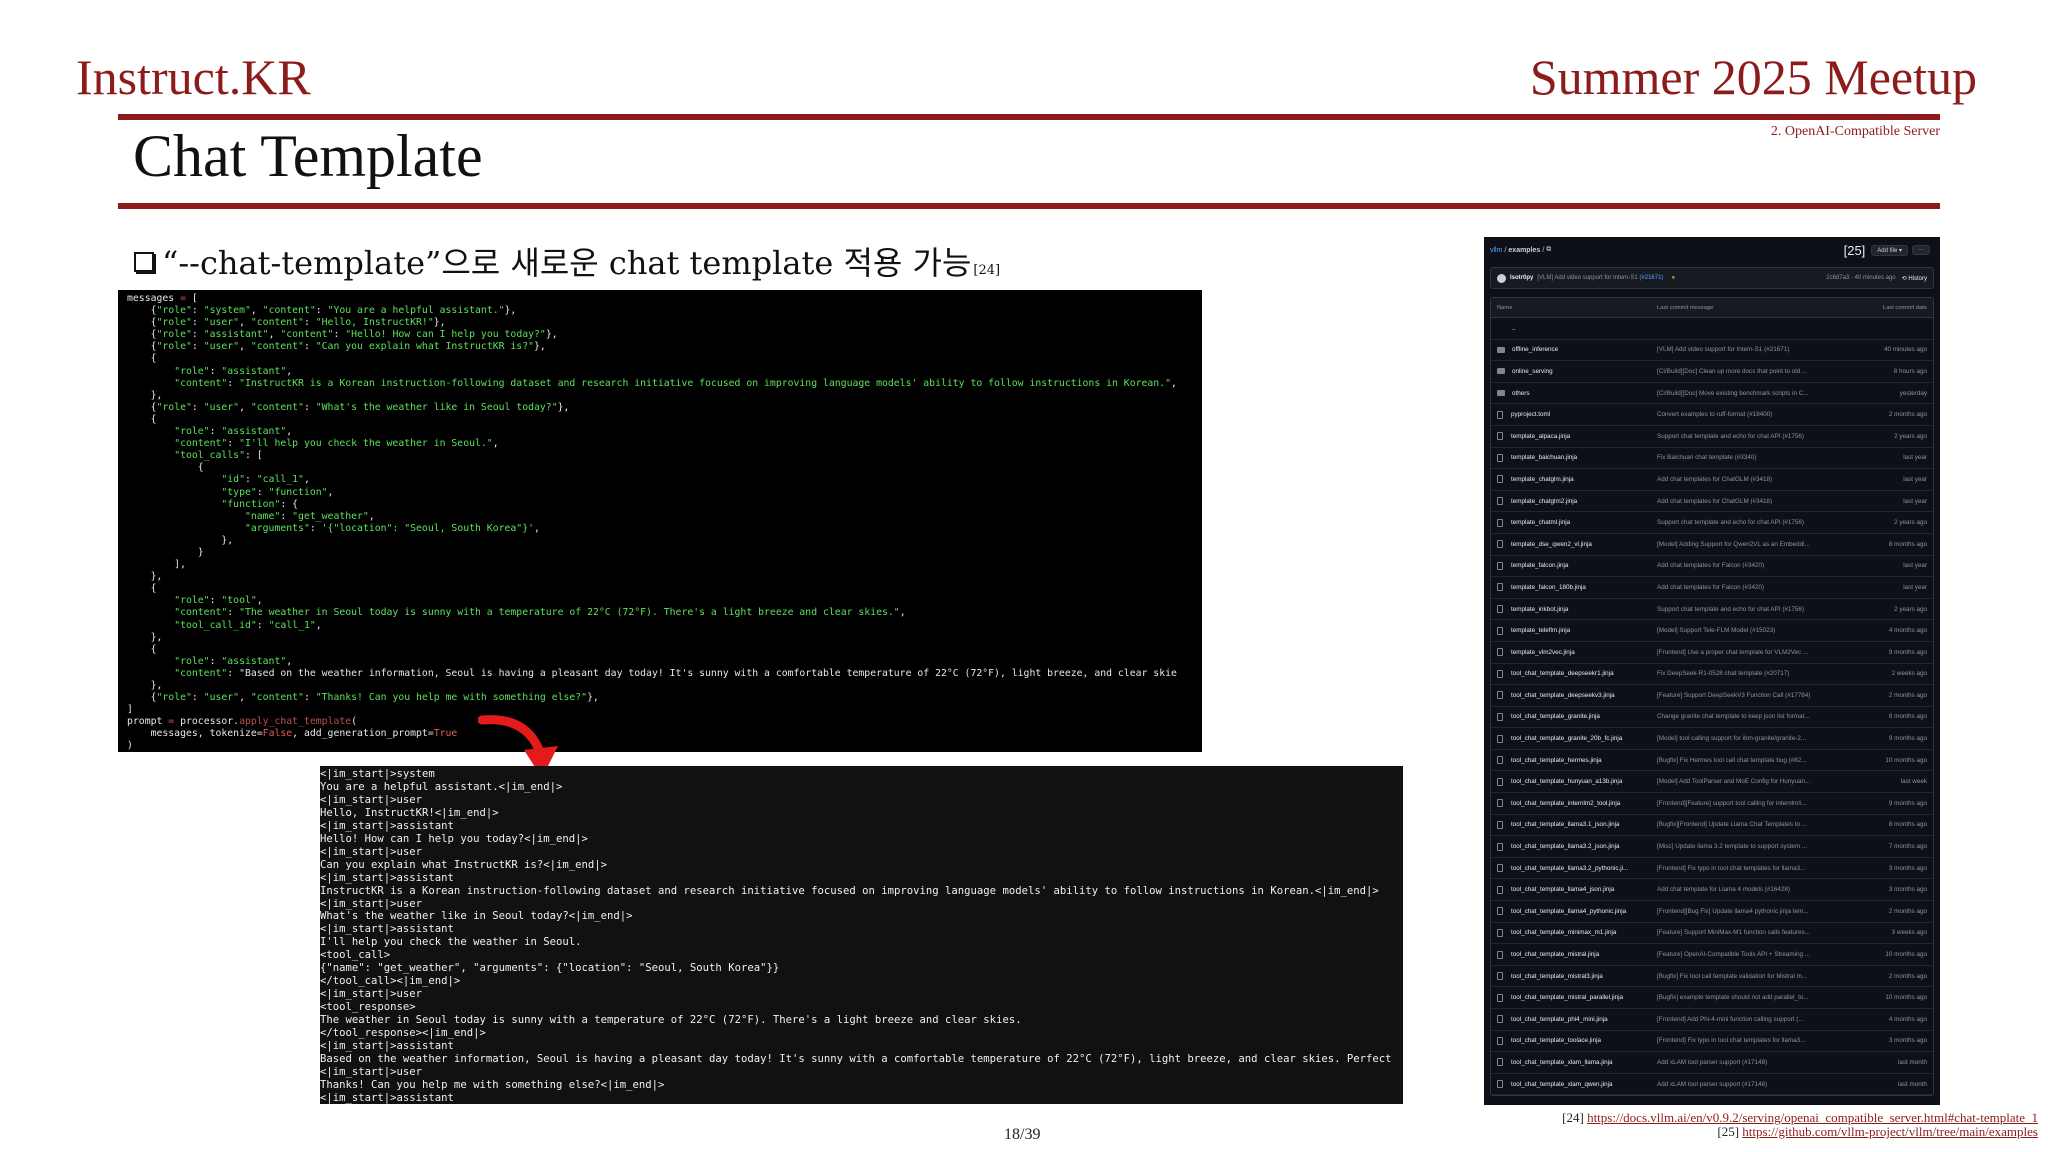  Describe the element at coordinates (1577, 695) in the screenshot. I see `file-name-cell: tool_chat_template_deepseekv3.jinja` at that location.